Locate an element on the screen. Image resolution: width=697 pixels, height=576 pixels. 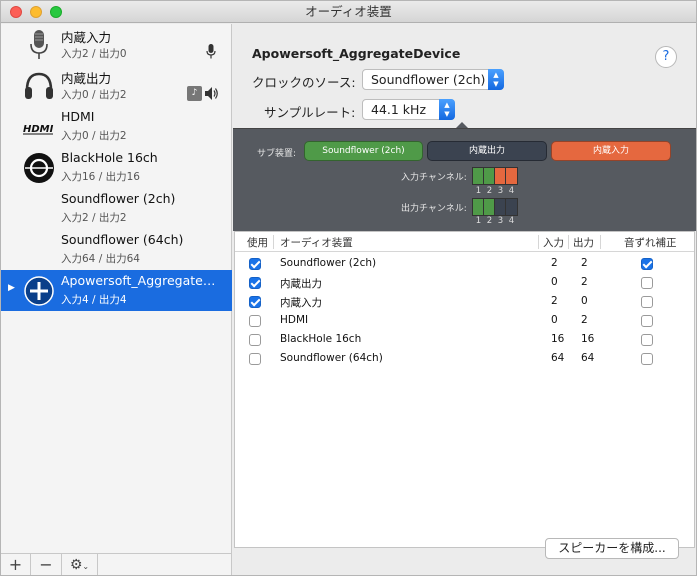
table-row: Soundflower (64ch) 64 64 is located at coordinates (464, 358).